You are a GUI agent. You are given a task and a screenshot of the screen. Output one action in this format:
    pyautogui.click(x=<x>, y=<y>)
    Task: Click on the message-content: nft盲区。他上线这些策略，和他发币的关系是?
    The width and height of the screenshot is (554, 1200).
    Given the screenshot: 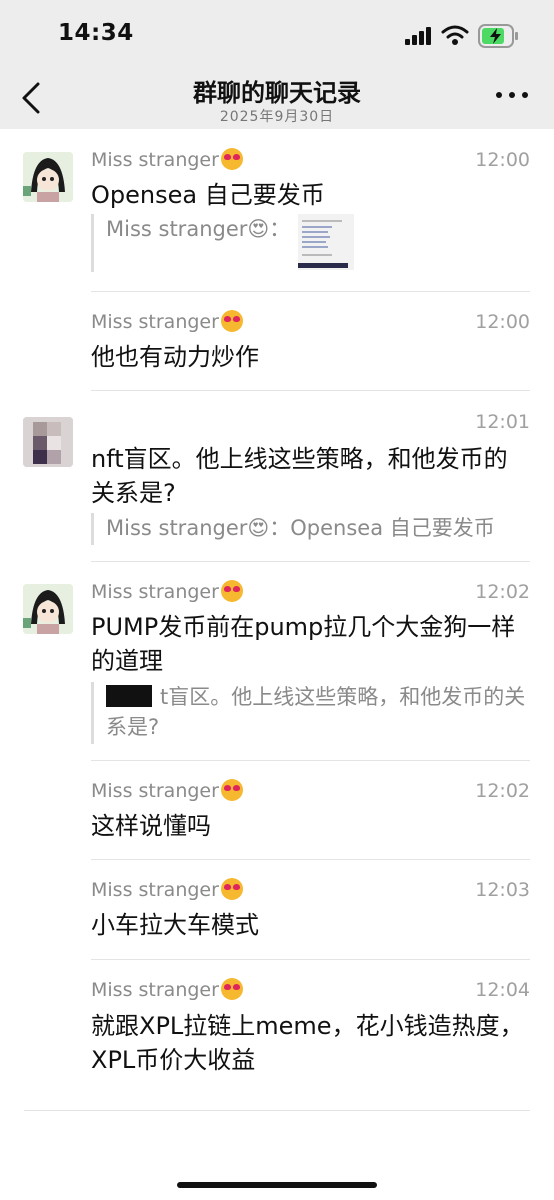 What is the action you would take?
    pyautogui.click(x=299, y=476)
    